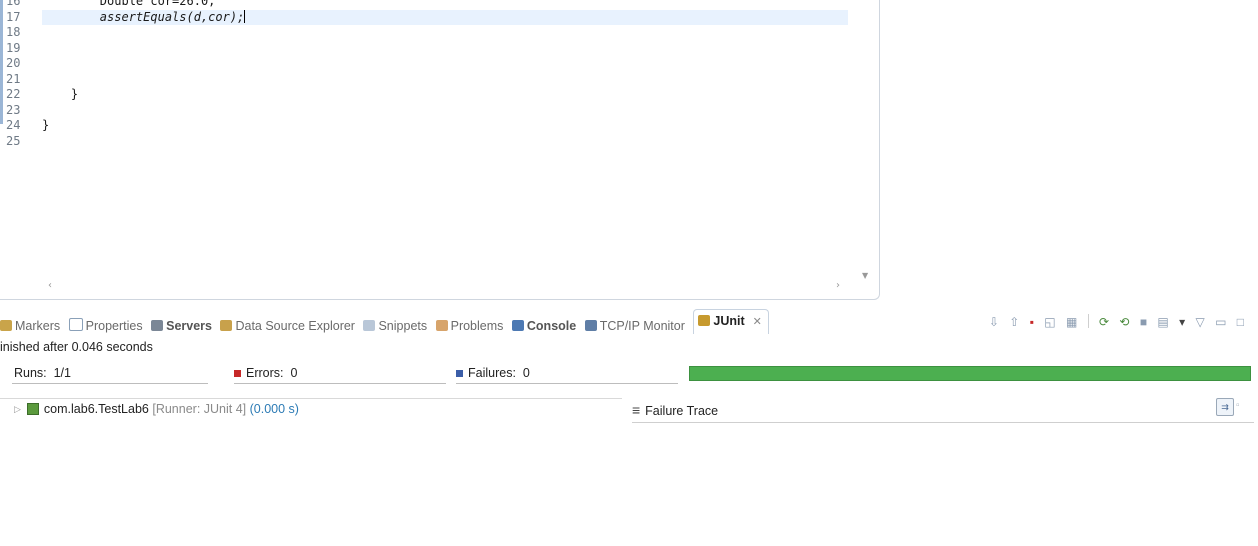 This screenshot has width=1258, height=546. What do you see at coordinates (492, 373) in the screenshot?
I see `failures-label: Failures:` at bounding box center [492, 373].